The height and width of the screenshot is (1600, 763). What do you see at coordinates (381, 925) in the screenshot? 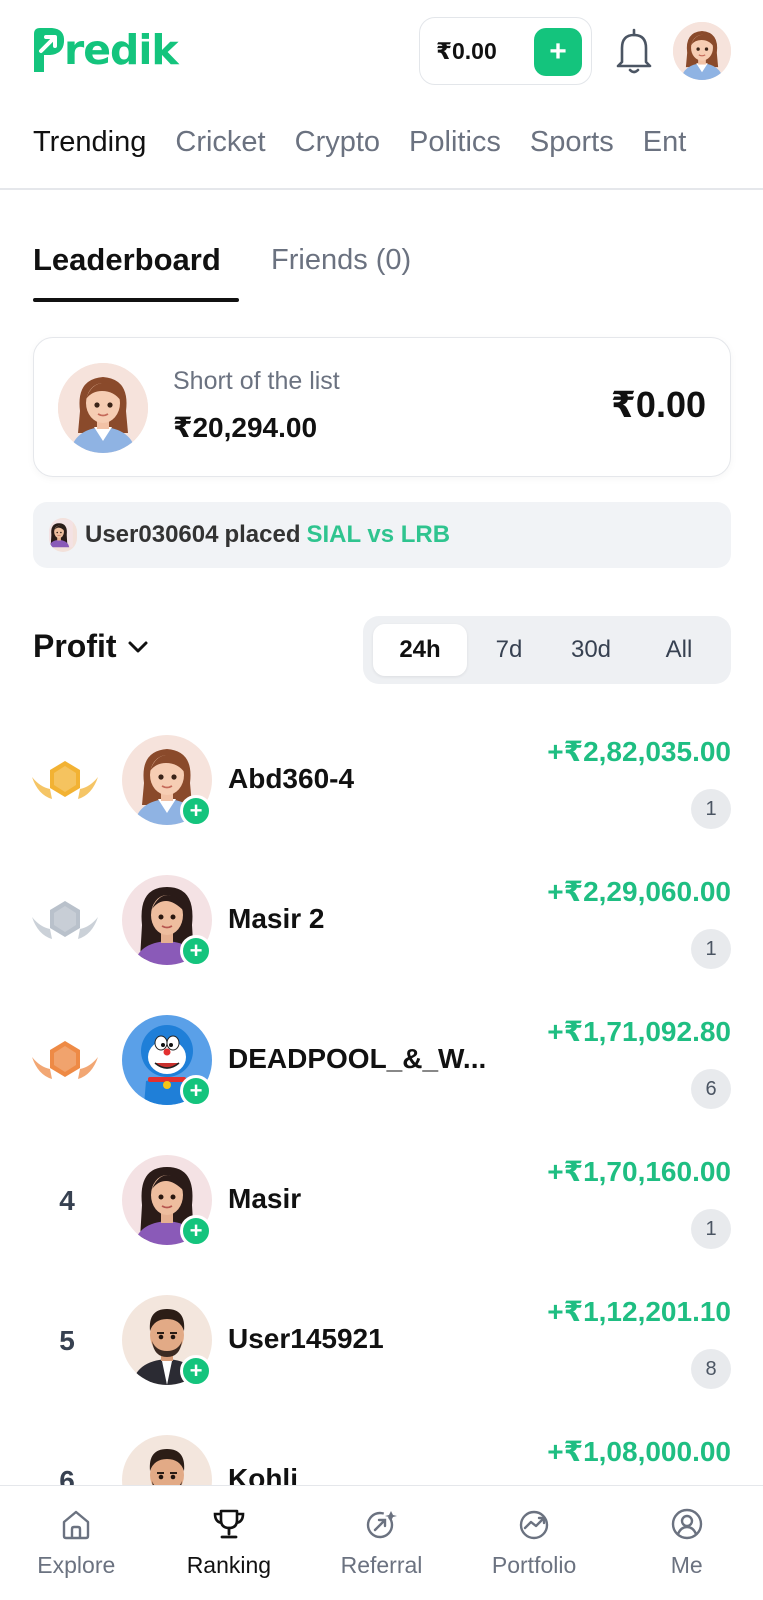
I see `leaderboard-row: + Masir 2 +₹2,29,060.00 1` at bounding box center [381, 925].